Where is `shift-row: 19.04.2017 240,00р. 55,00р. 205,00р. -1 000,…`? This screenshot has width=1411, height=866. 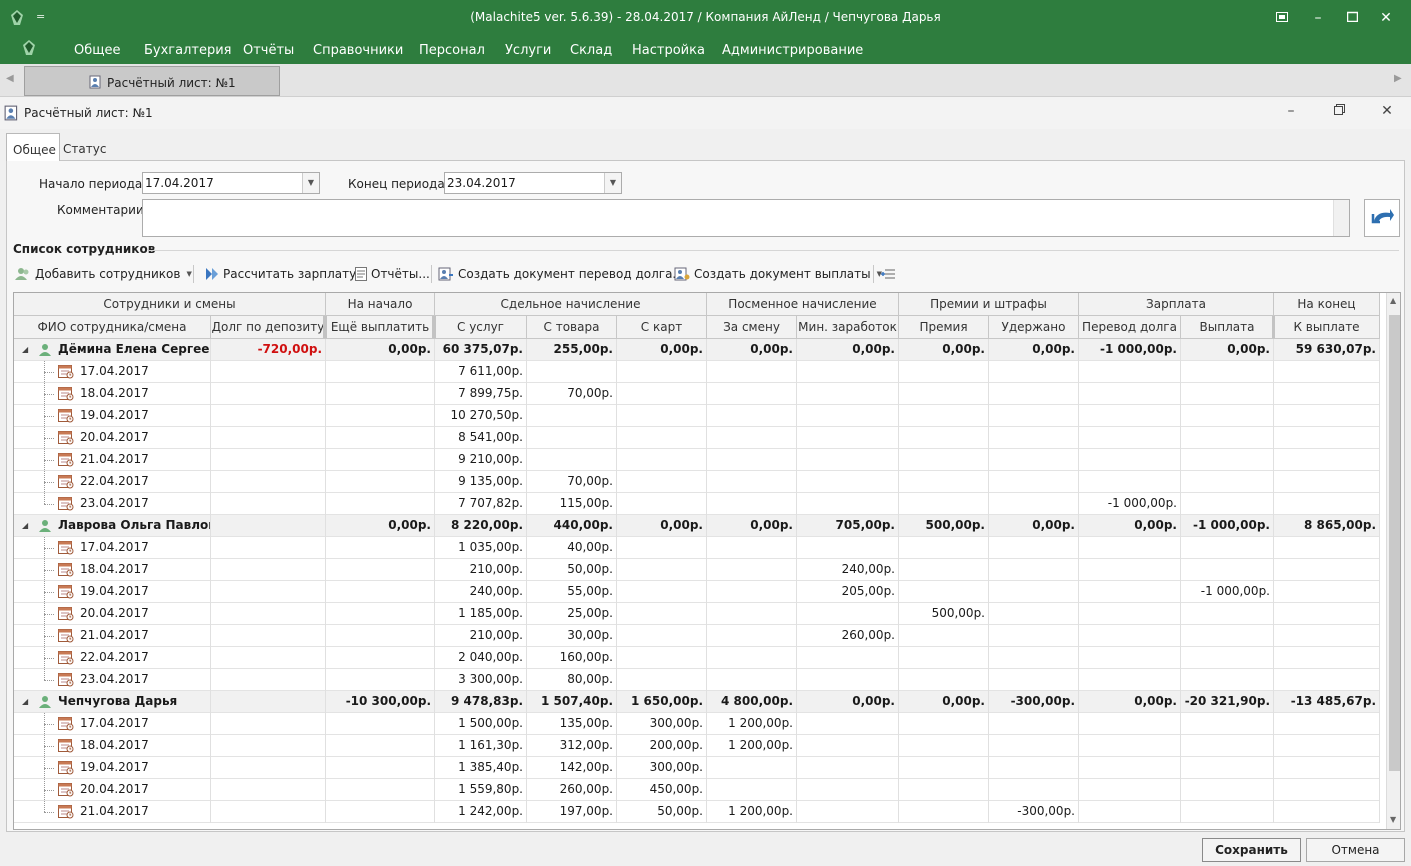
shift-row: 19.04.2017 240,00р. 55,00р. 205,00р. -1 000,… is located at coordinates (697, 592).